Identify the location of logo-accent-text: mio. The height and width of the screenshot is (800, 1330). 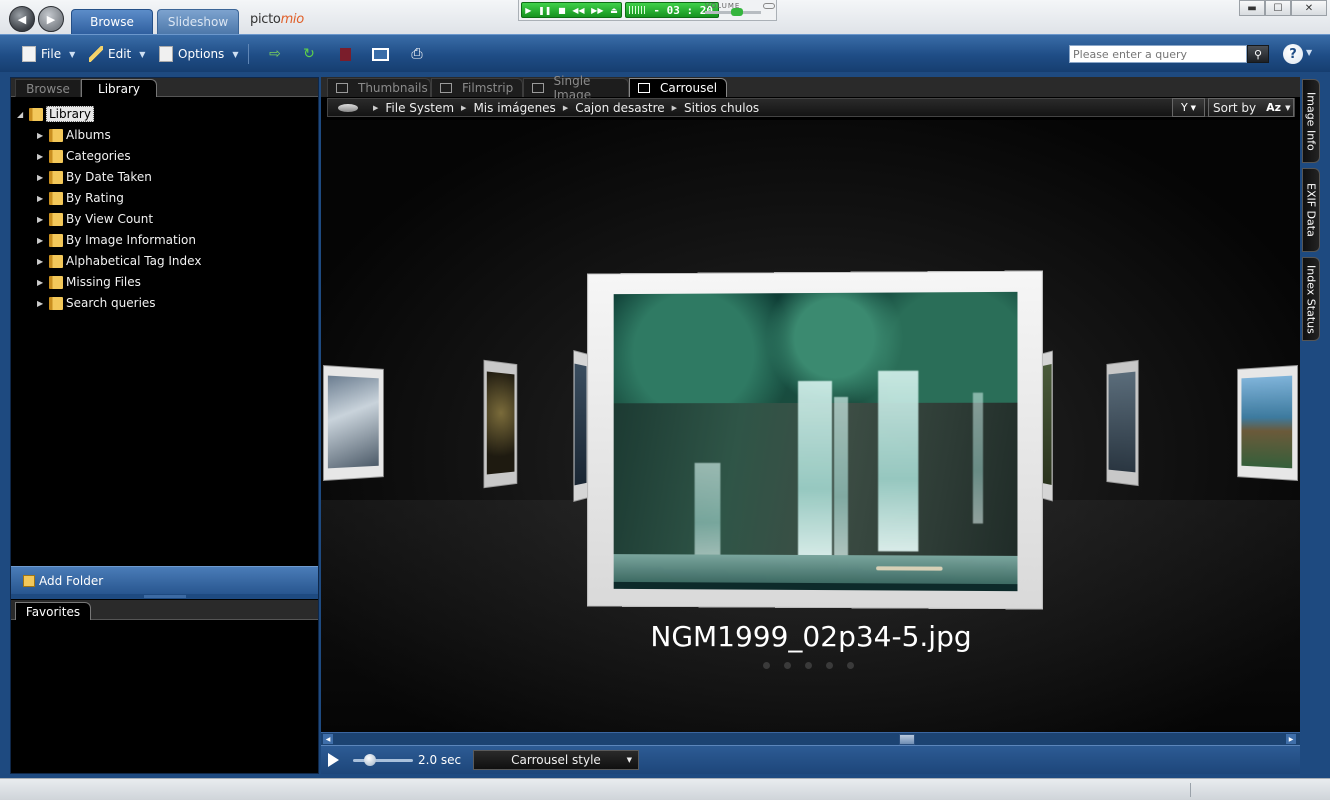
(292, 19).